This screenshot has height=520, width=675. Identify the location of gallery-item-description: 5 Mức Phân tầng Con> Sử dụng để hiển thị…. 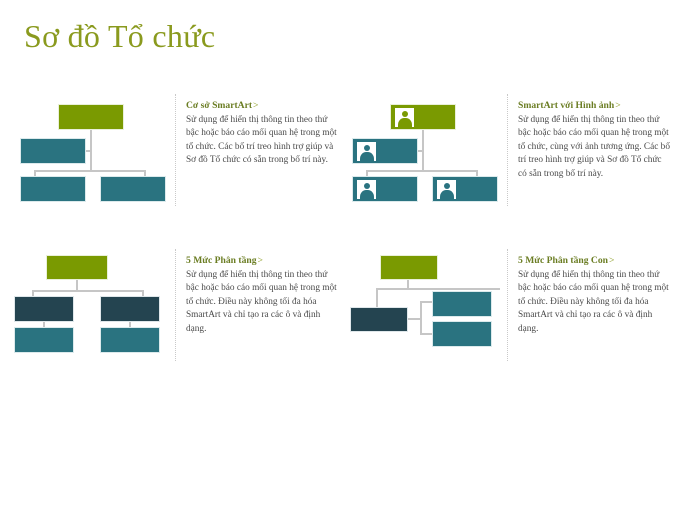
(594, 295).